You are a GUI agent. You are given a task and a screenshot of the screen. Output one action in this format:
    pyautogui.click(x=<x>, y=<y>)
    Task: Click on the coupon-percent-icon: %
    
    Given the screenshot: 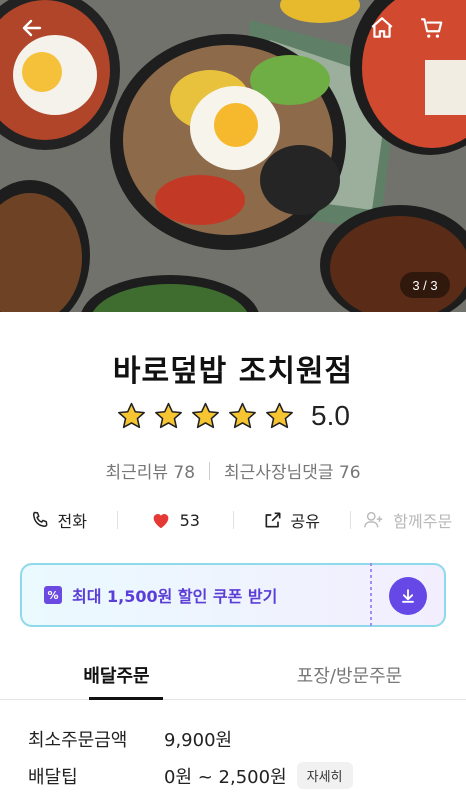 What is the action you would take?
    pyautogui.click(x=53, y=595)
    